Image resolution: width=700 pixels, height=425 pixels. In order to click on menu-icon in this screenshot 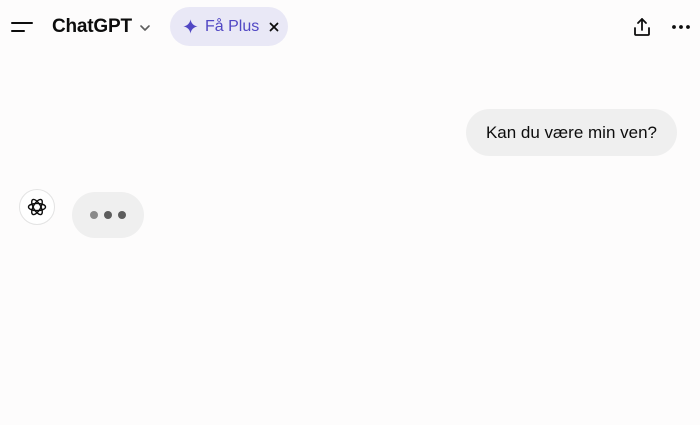, I will do `click(22, 27)`.